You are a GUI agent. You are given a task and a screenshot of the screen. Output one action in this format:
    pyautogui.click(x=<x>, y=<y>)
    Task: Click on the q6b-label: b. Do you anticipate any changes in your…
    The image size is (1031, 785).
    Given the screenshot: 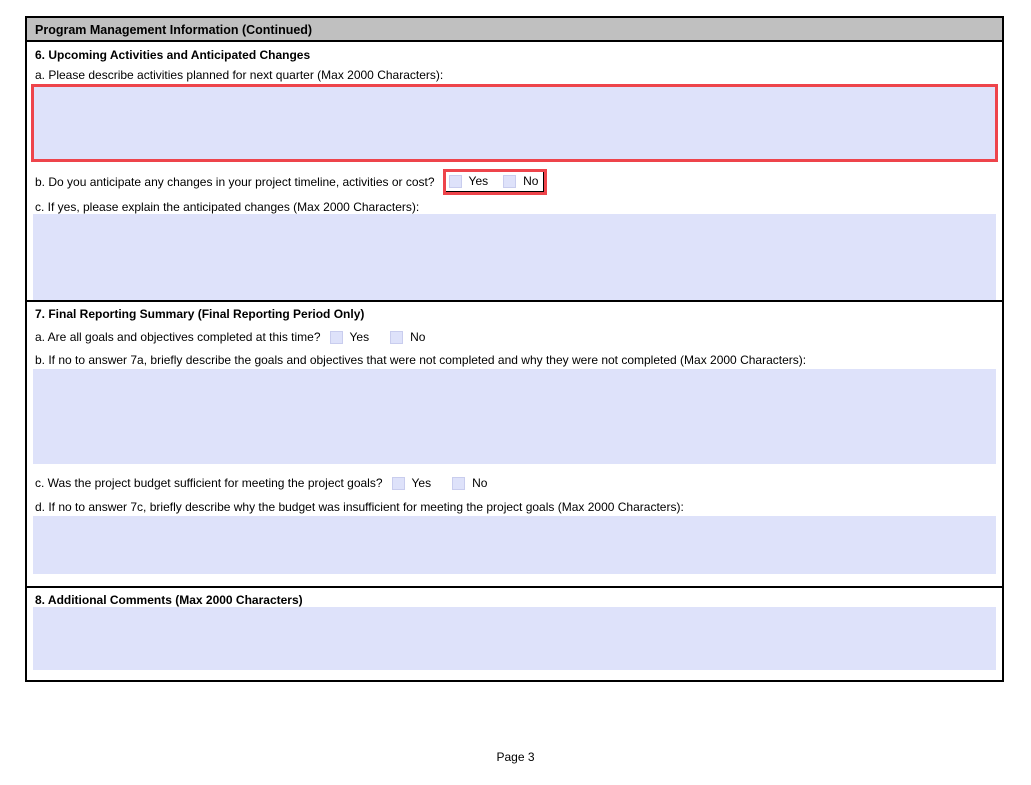 What is the action you would take?
    pyautogui.click(x=235, y=182)
    